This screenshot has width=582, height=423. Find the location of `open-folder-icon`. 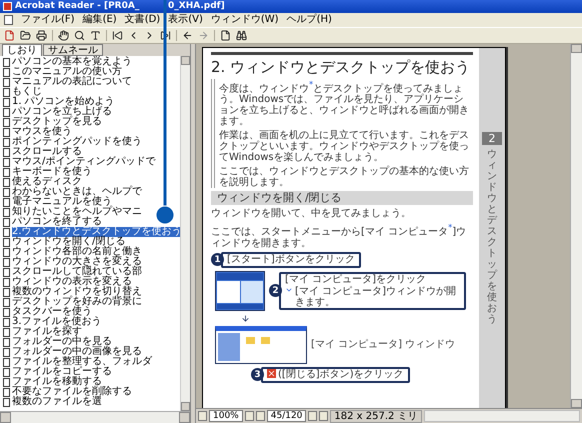

open-folder-icon is located at coordinates (25, 35).